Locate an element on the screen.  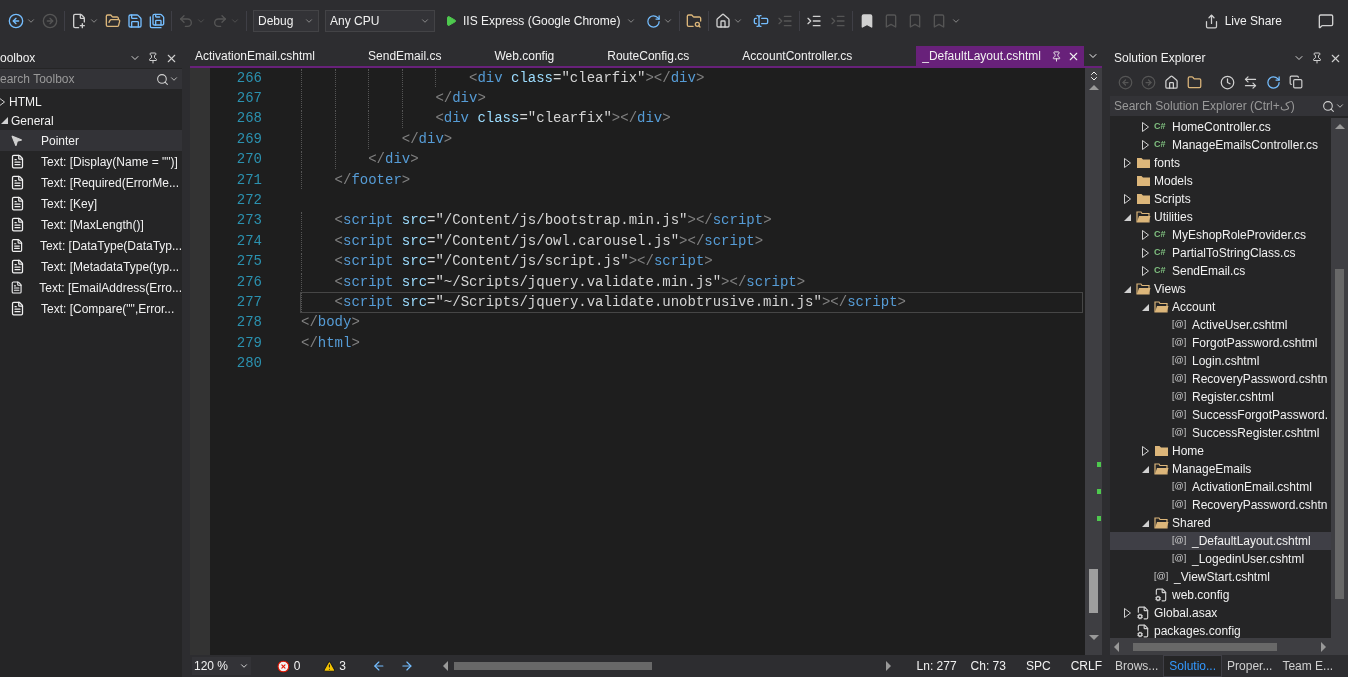
tree-item: Views is located at coordinates (1220, 289).